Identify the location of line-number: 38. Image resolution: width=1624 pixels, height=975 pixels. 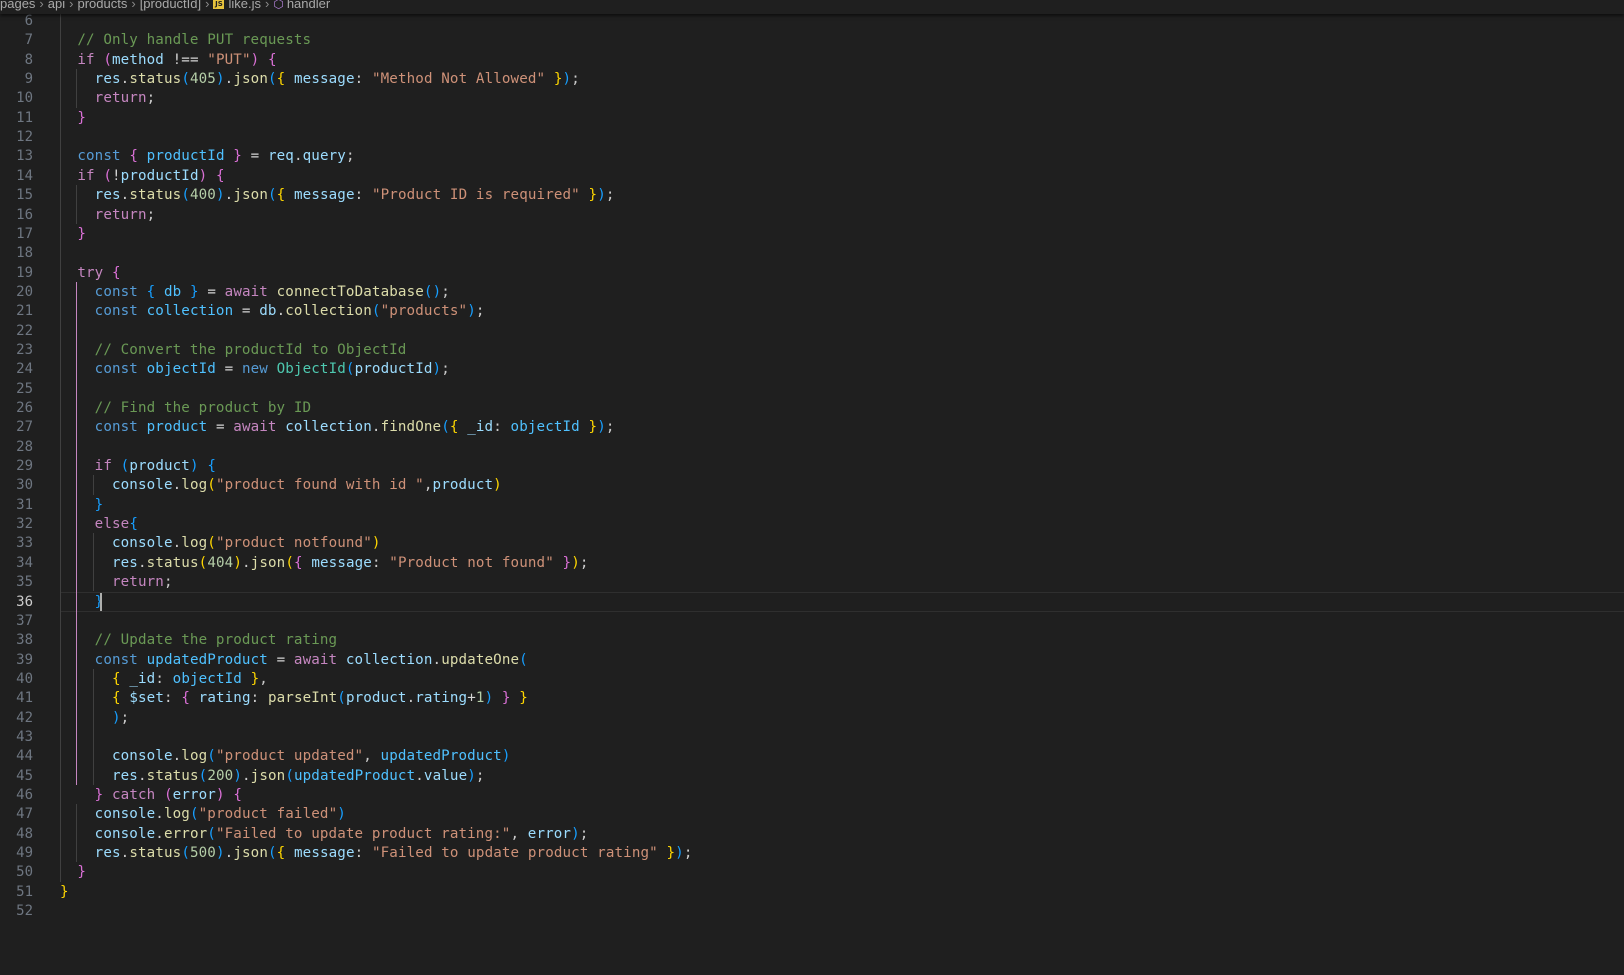
(16, 640).